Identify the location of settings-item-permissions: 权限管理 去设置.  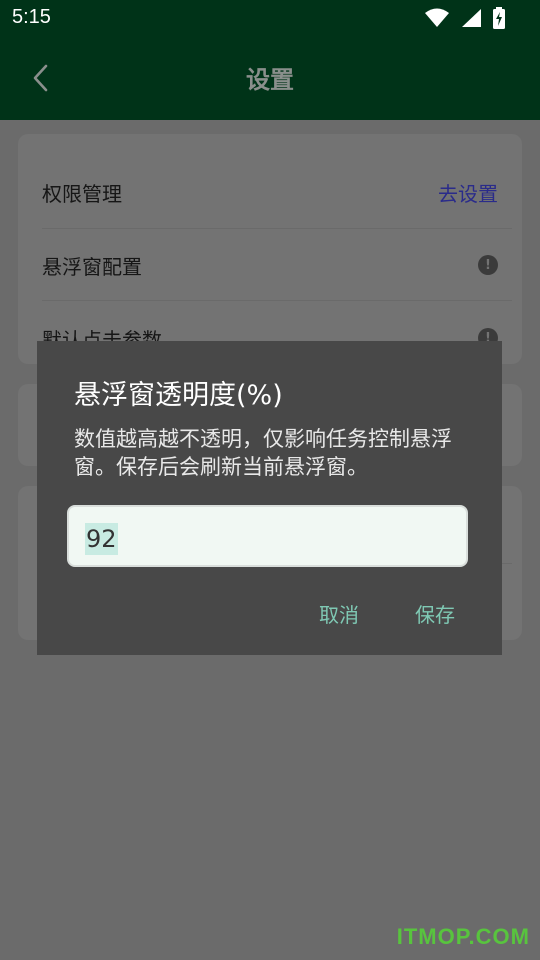
(270, 192).